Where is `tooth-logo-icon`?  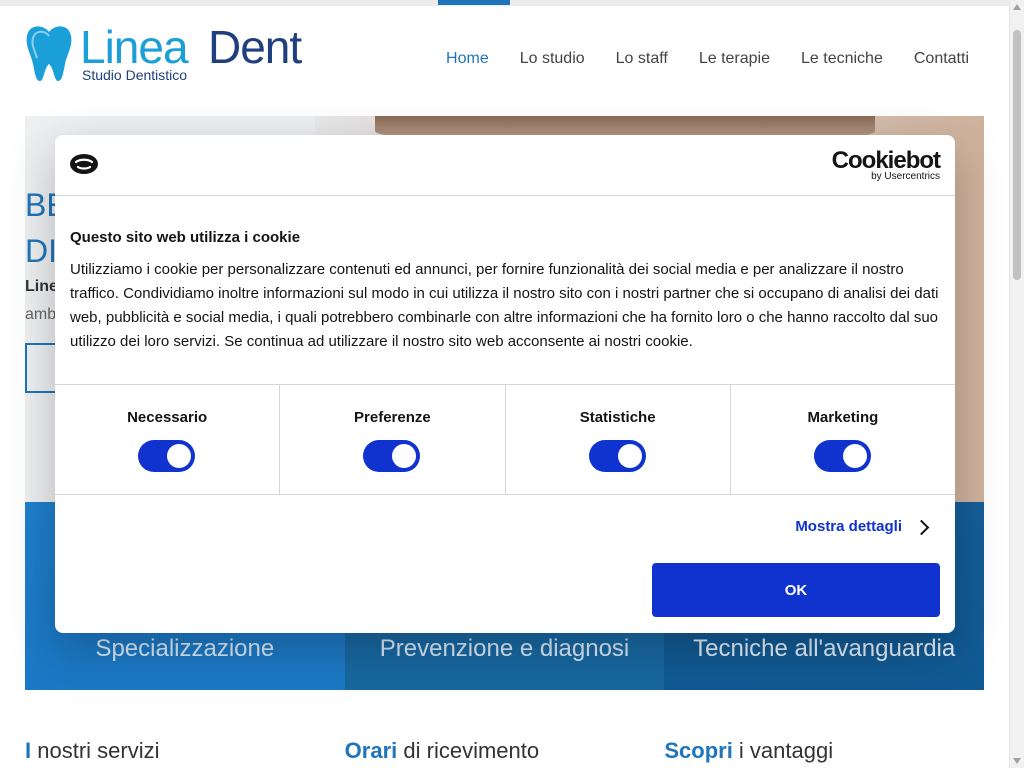 tooth-logo-icon is located at coordinates (49, 53).